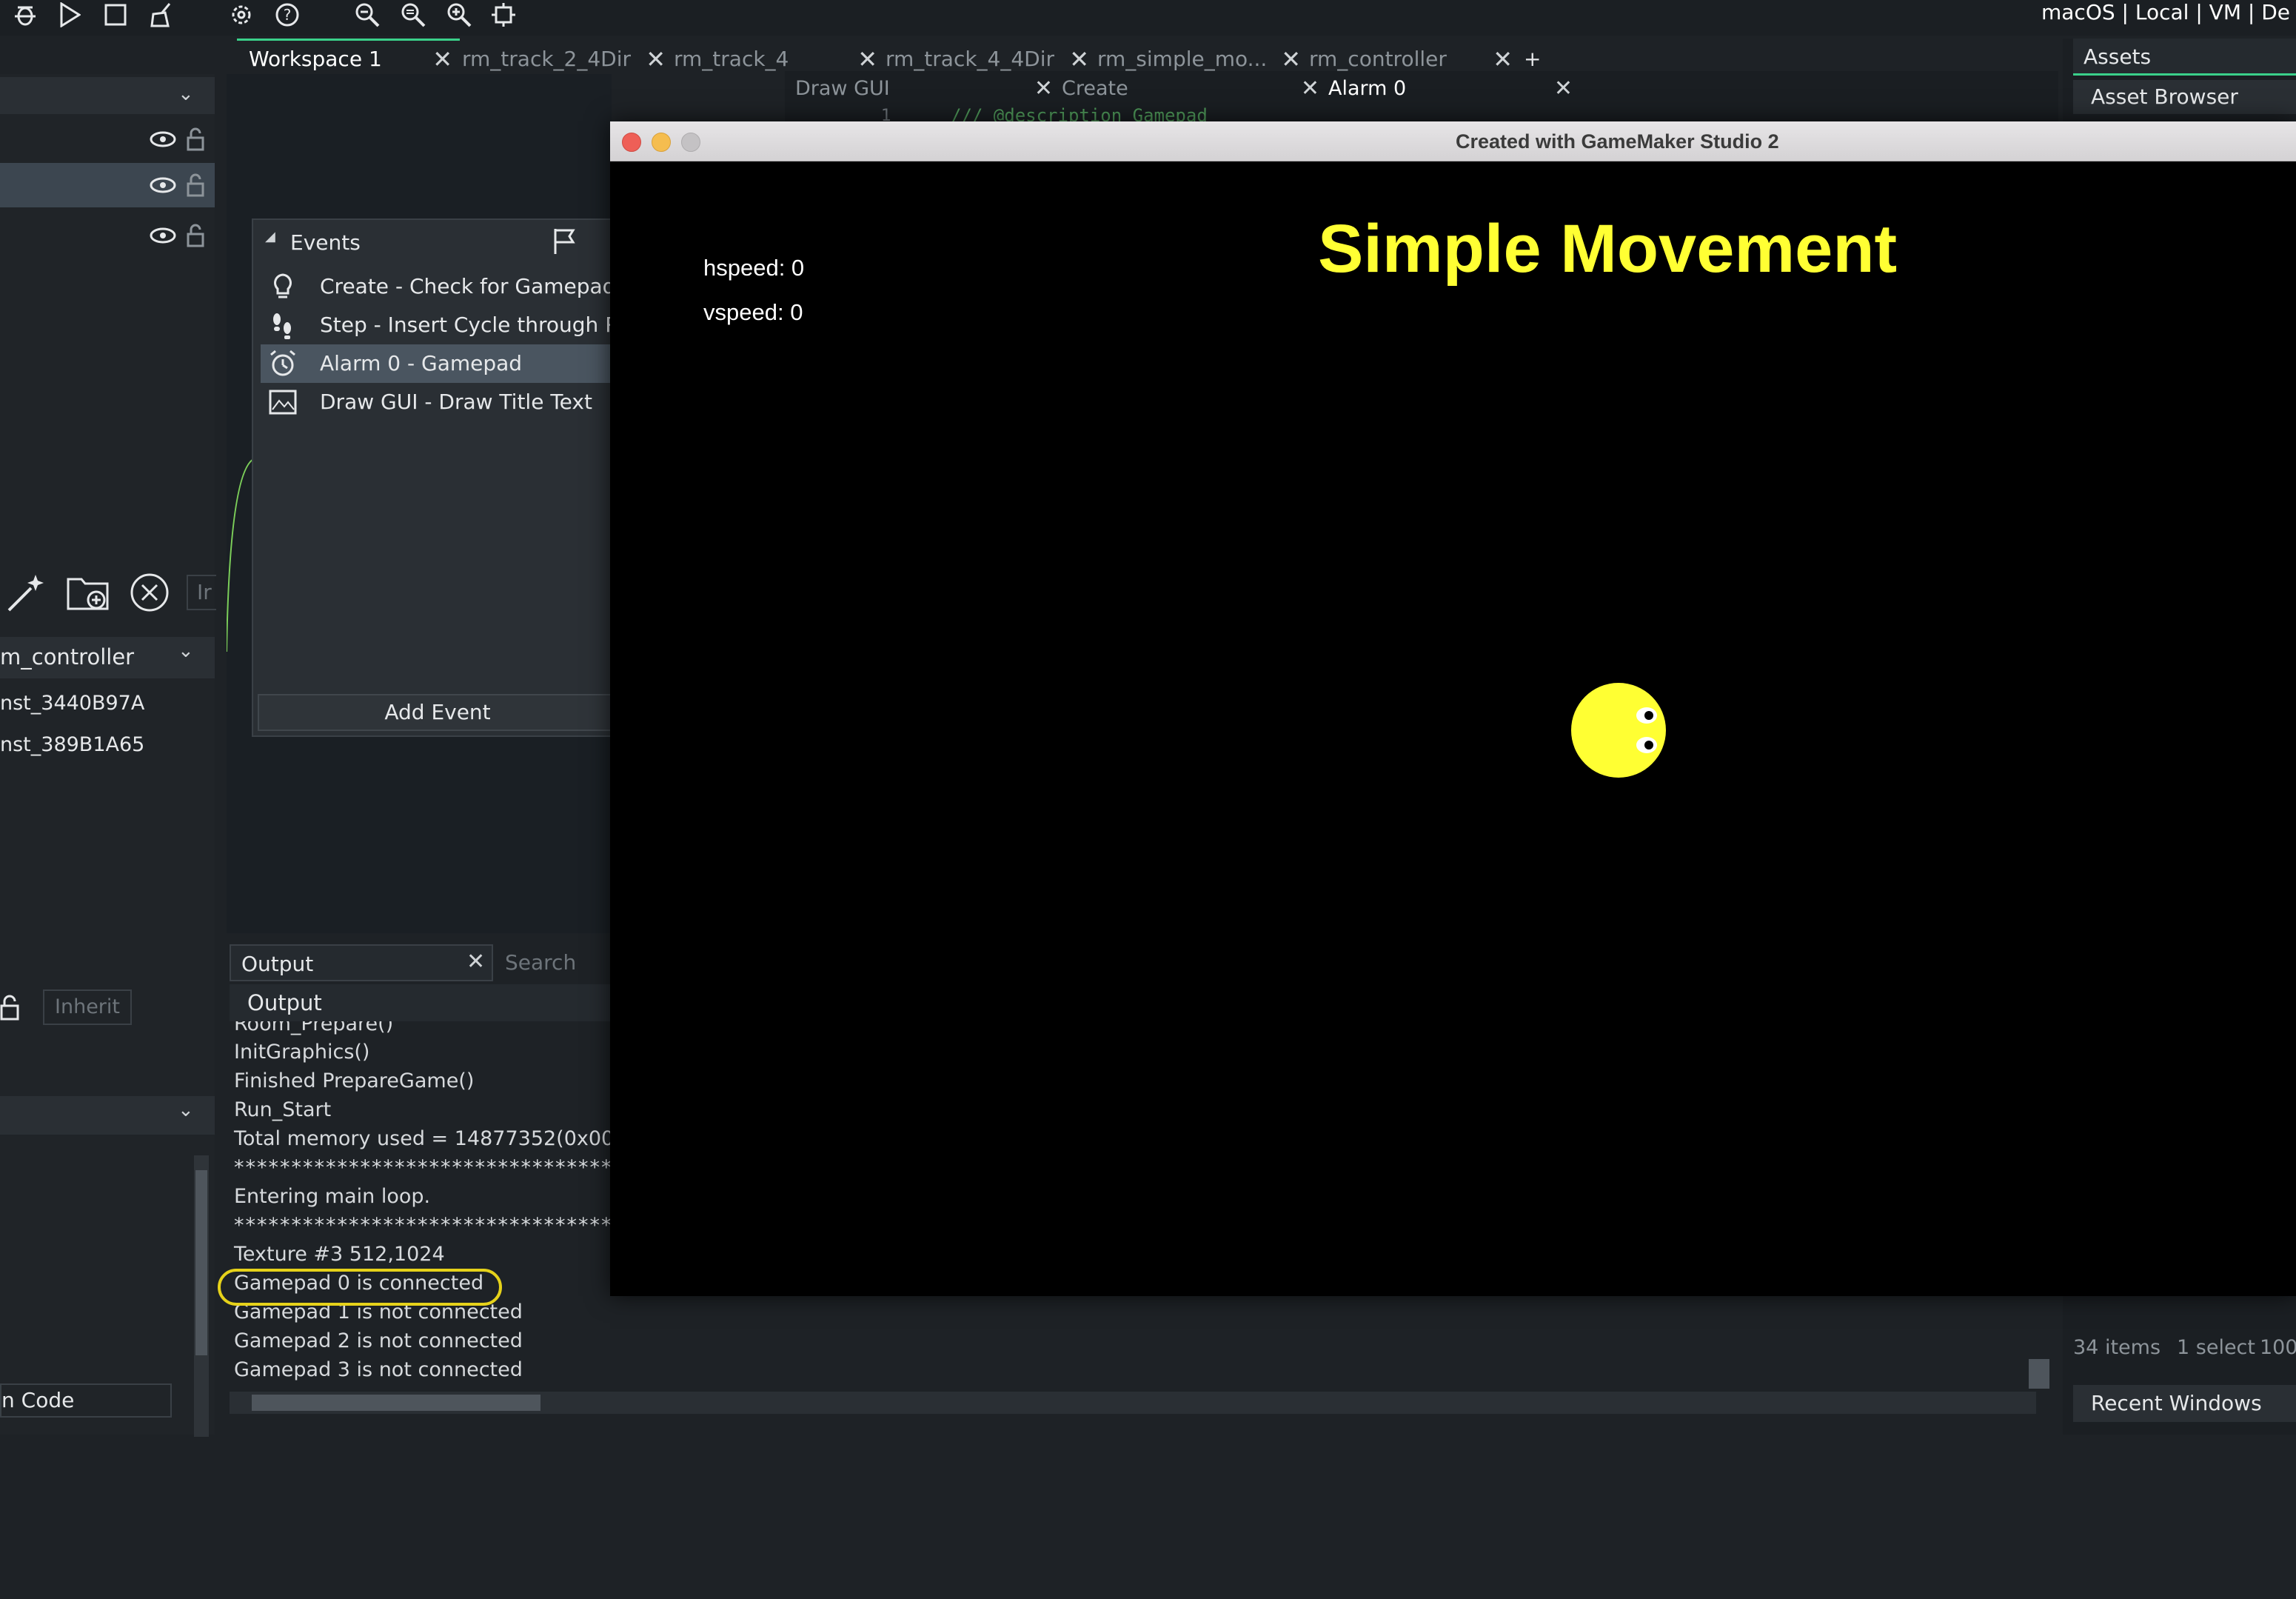 This screenshot has width=2296, height=1599. What do you see at coordinates (1095, 88) in the screenshot?
I see `tab-label: Create` at bounding box center [1095, 88].